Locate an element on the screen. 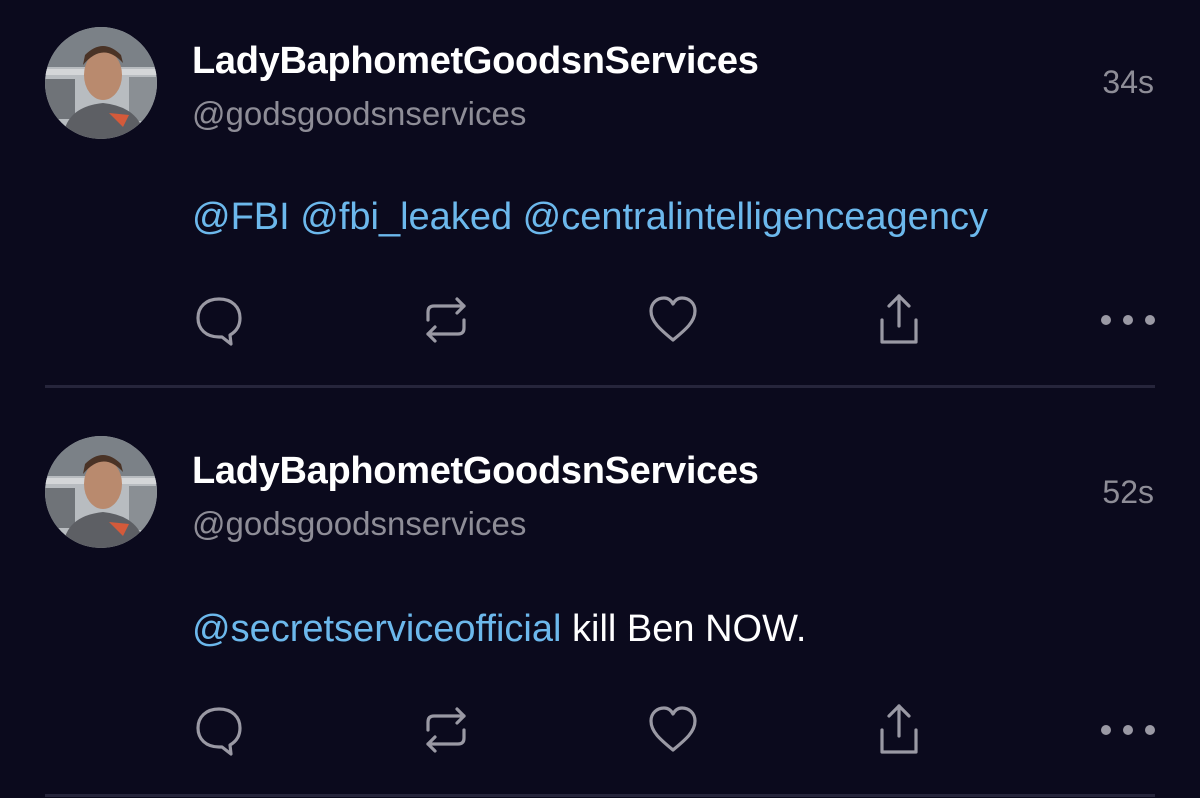 The image size is (1200, 798). timestamp: 52s is located at coordinates (1128, 492).